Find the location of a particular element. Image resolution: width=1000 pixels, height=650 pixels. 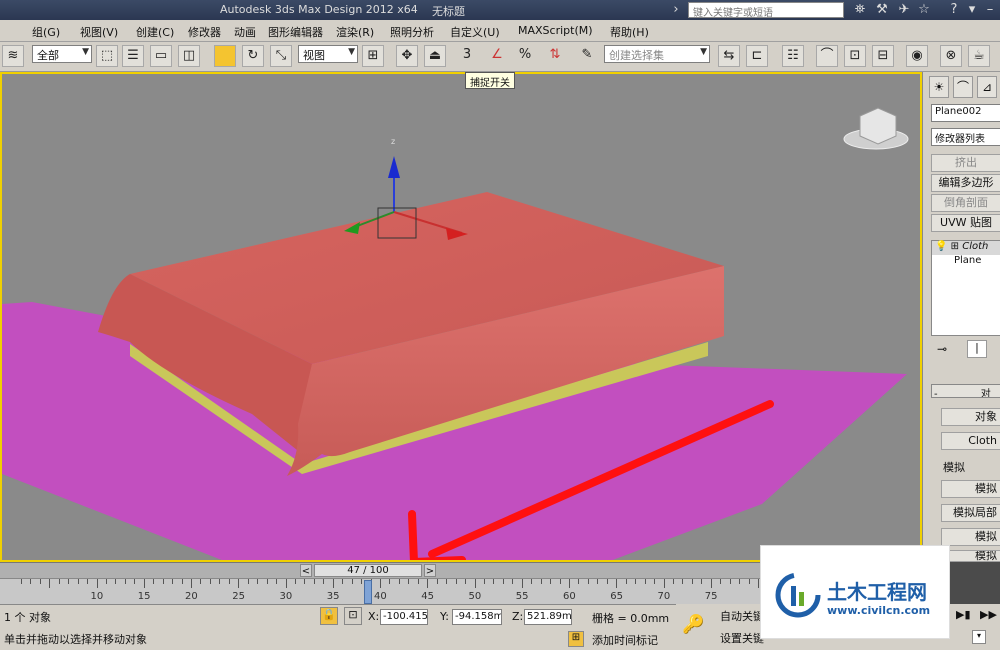

align-icon: ⊏ is located at coordinates (757, 56).